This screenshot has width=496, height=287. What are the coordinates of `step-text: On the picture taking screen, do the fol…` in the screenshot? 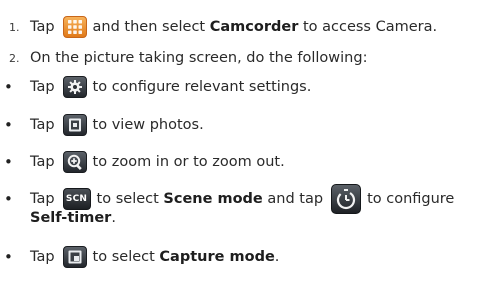 It's located at (199, 58).